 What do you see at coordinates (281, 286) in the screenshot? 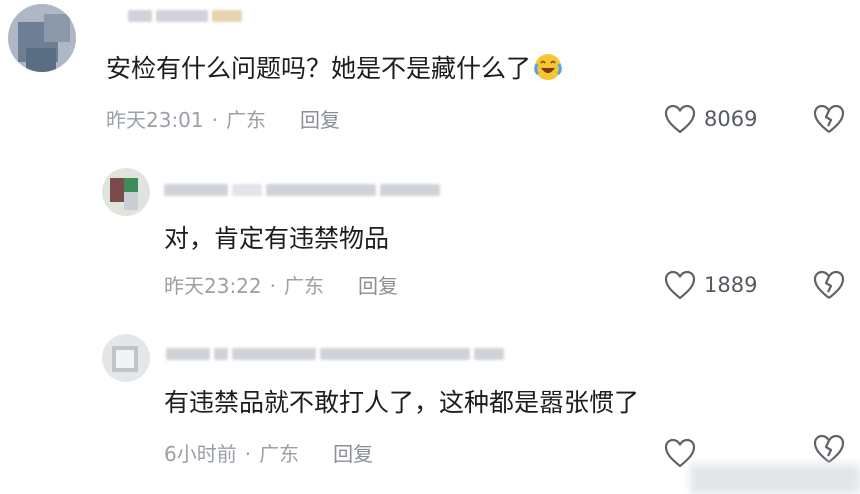
I see `comment-meta: 昨天23:22 · 广东 回复` at bounding box center [281, 286].